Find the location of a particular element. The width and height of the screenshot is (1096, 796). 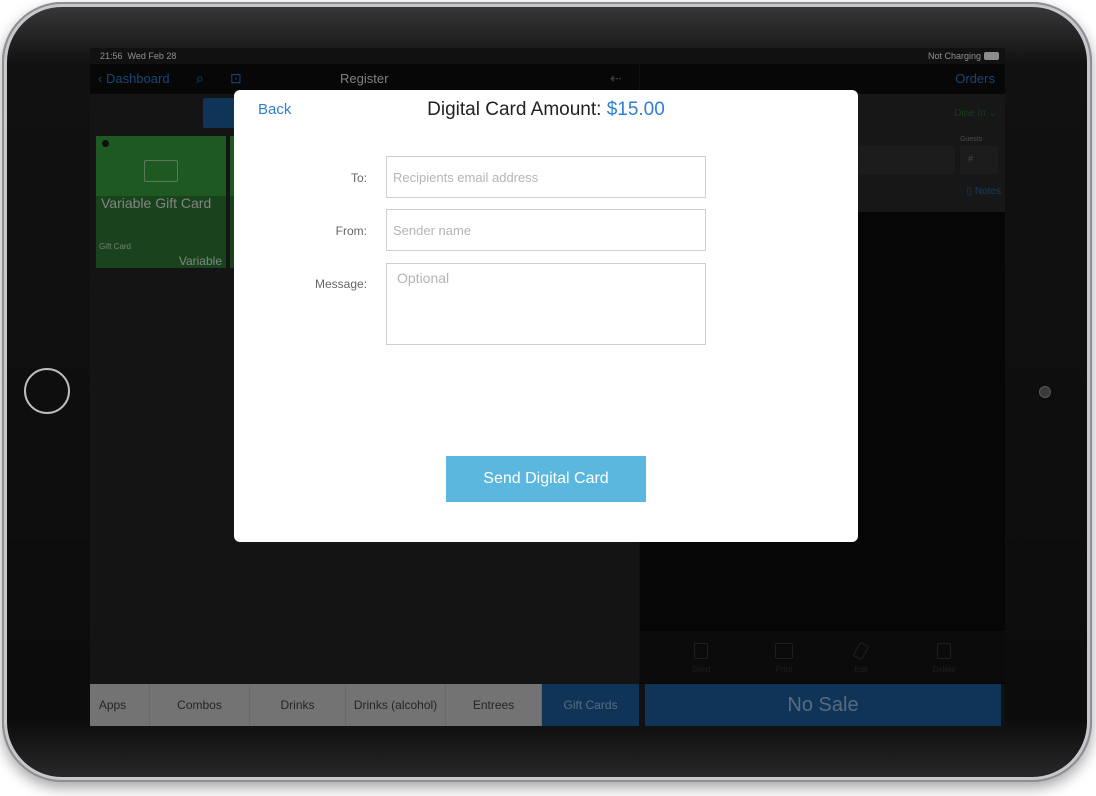

camera is located at coordinates (1045, 392).